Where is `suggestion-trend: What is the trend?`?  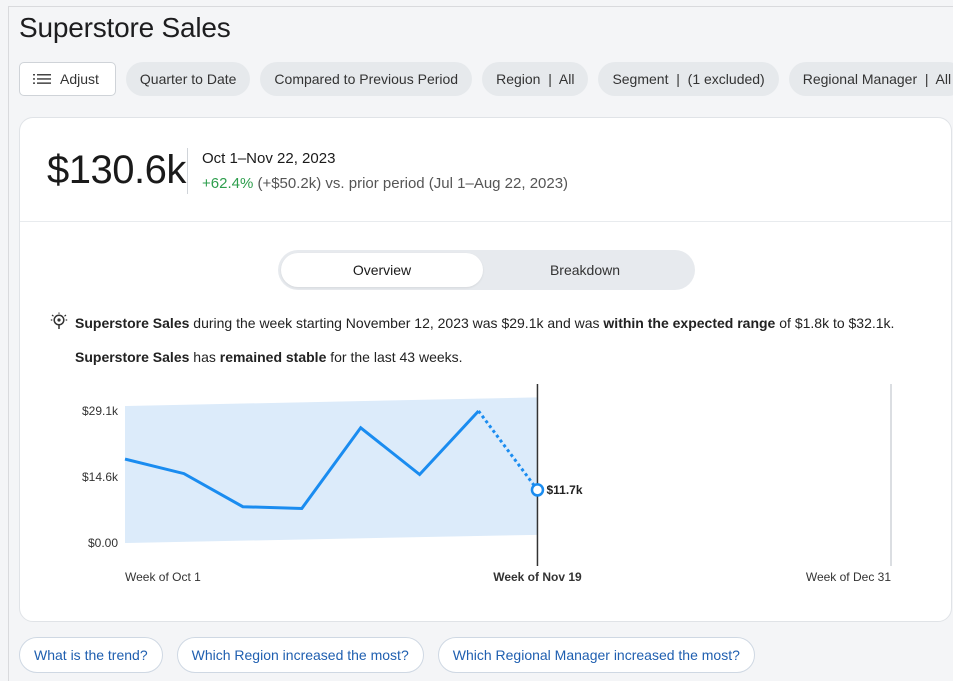
suggestion-trend: What is the trend? is located at coordinates (91, 655).